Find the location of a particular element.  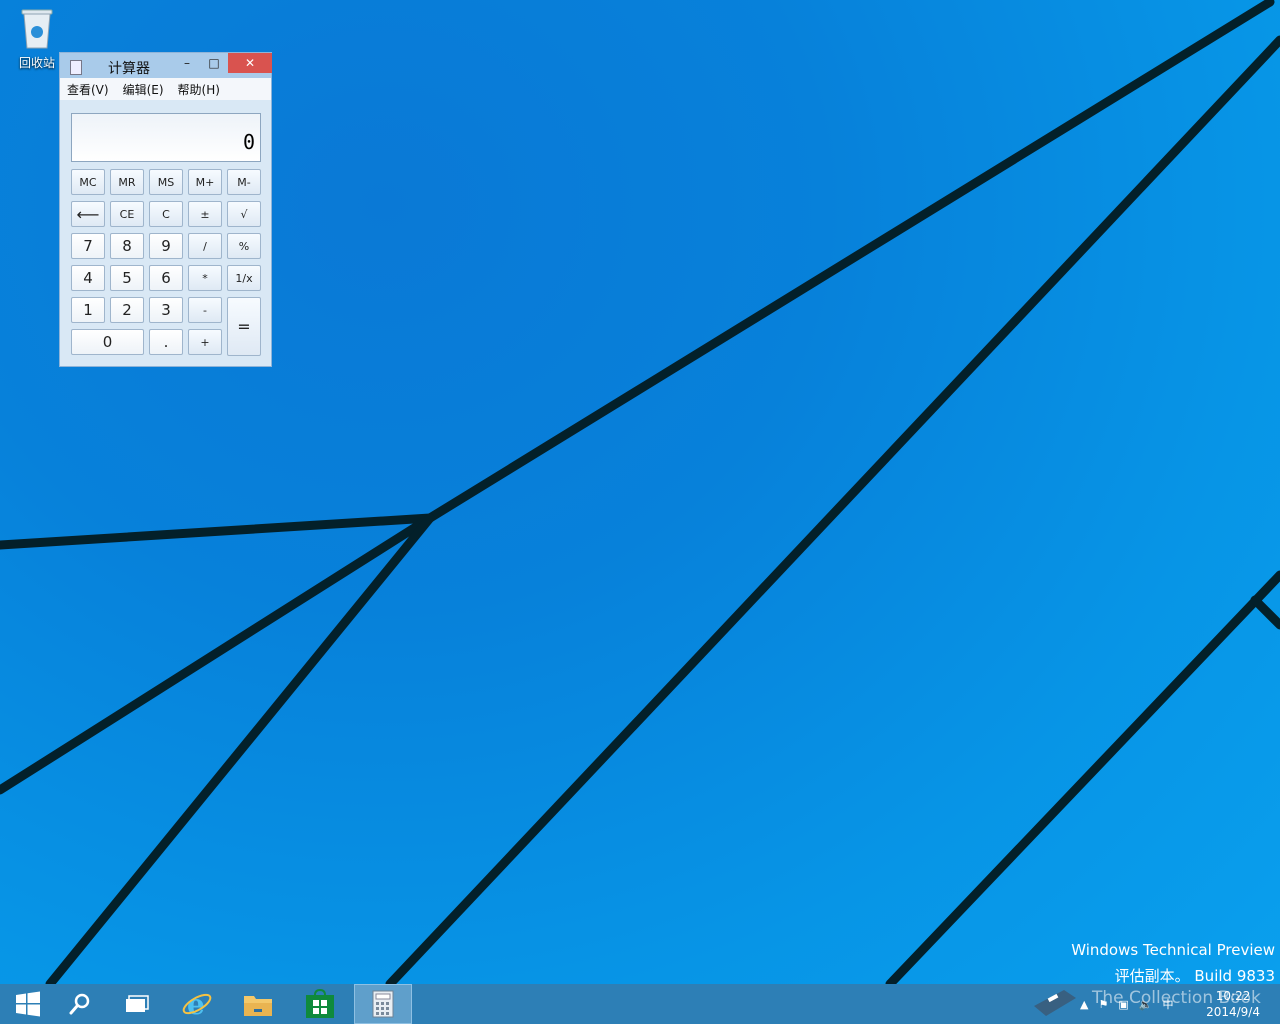

minimize-button: – is located at coordinates (187, 63).